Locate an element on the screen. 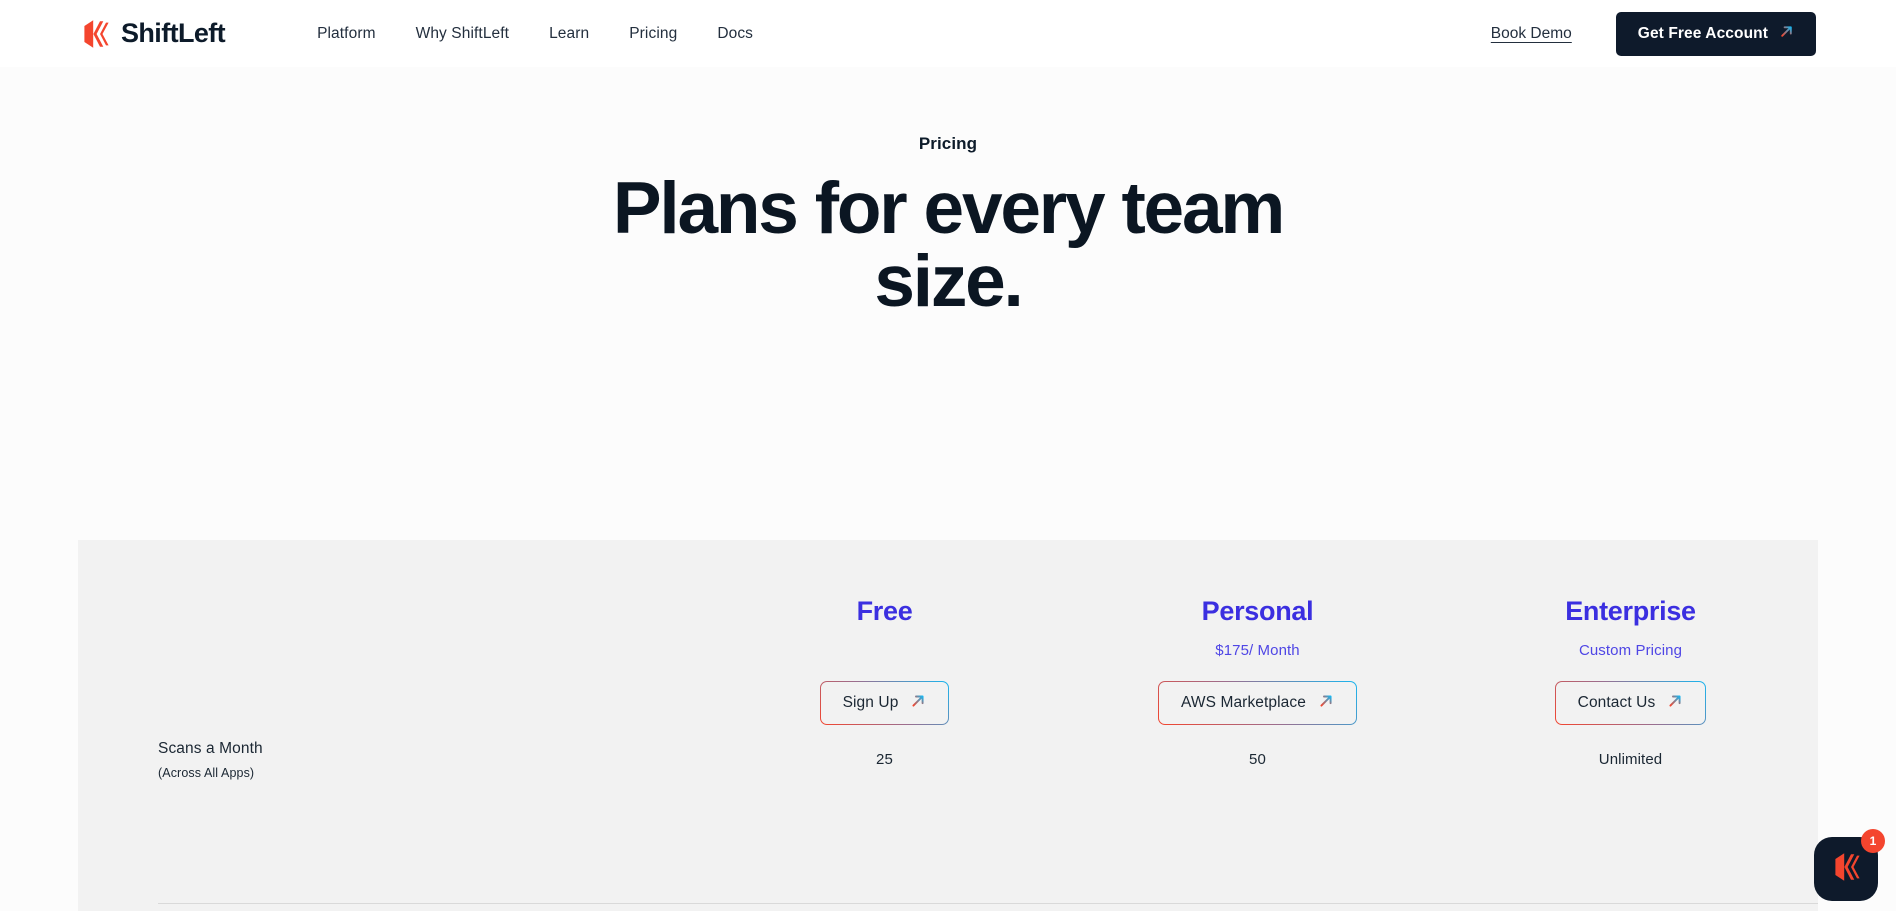 The image size is (1896, 911). get-free-account-label: Get Free Account is located at coordinates (1702, 33).